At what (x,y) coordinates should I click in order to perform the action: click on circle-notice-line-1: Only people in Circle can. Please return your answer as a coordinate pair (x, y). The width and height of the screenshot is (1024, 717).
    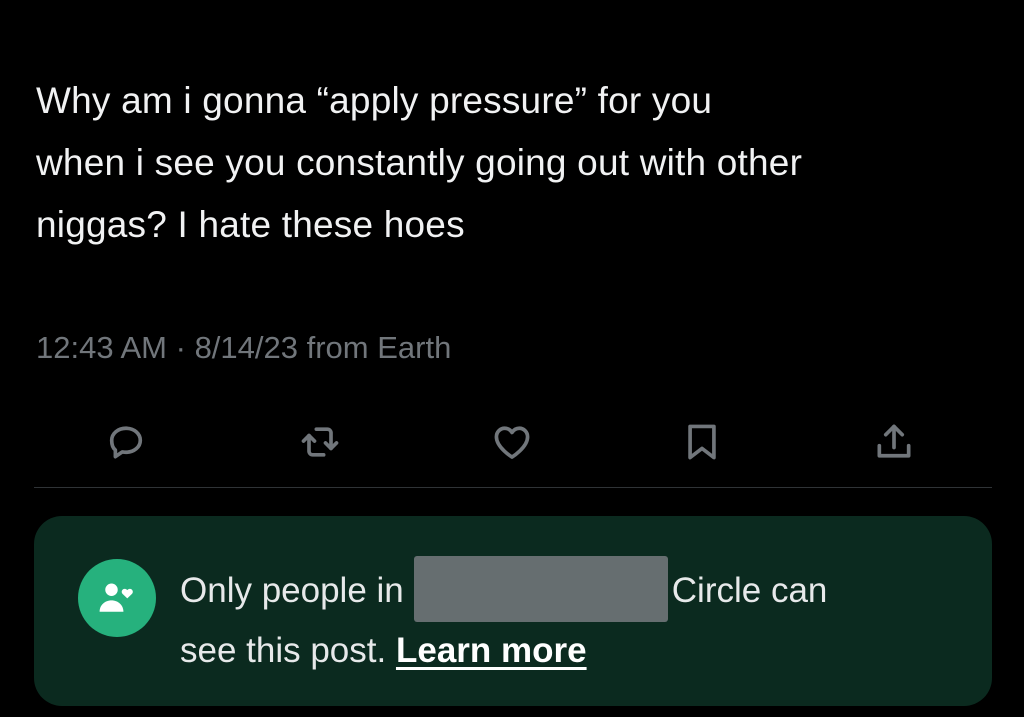
    Looking at the image, I should click on (503, 589).